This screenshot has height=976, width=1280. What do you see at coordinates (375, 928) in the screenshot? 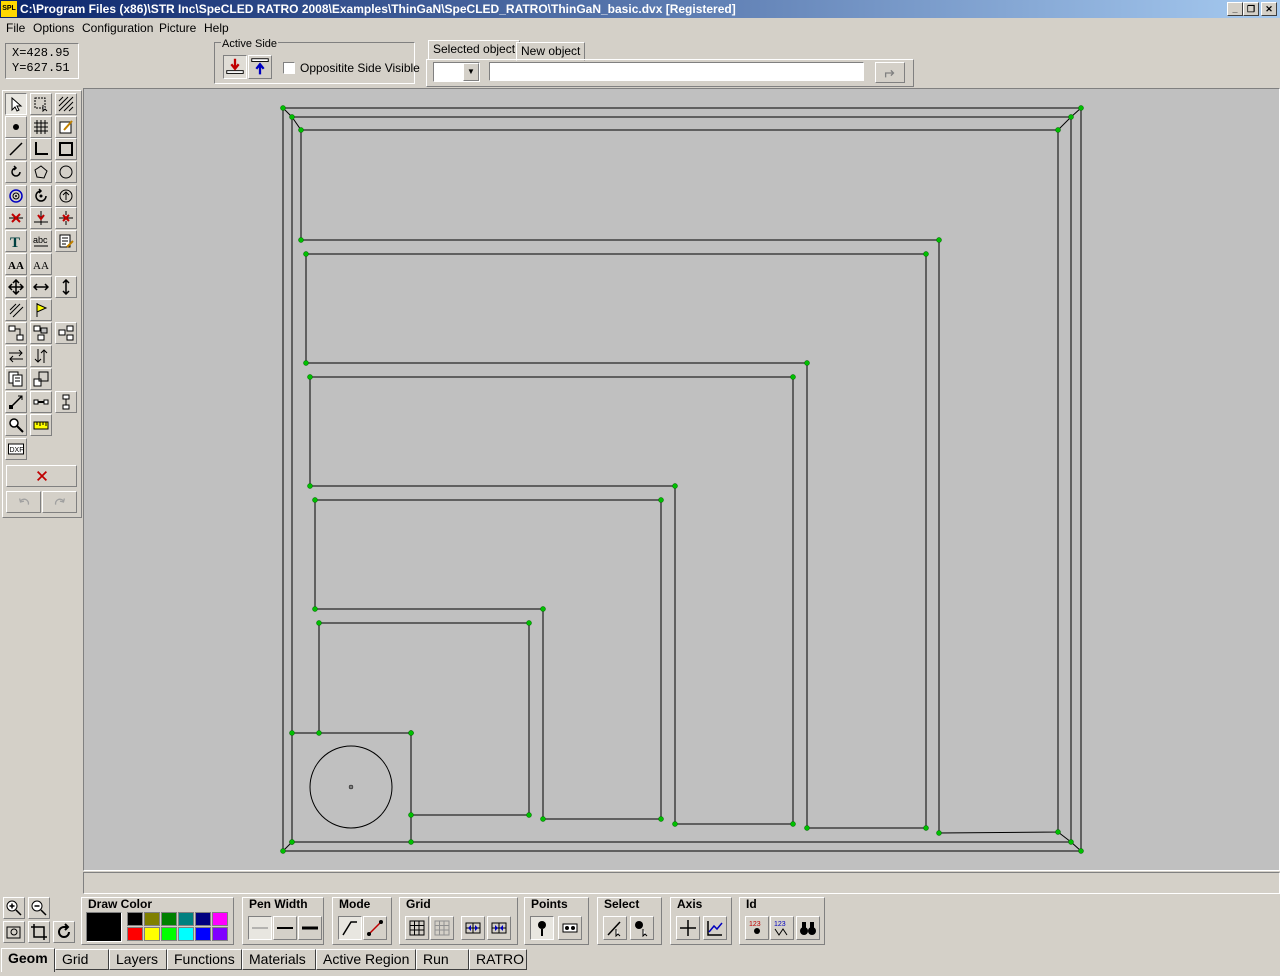
I see `mode-edit-button` at bounding box center [375, 928].